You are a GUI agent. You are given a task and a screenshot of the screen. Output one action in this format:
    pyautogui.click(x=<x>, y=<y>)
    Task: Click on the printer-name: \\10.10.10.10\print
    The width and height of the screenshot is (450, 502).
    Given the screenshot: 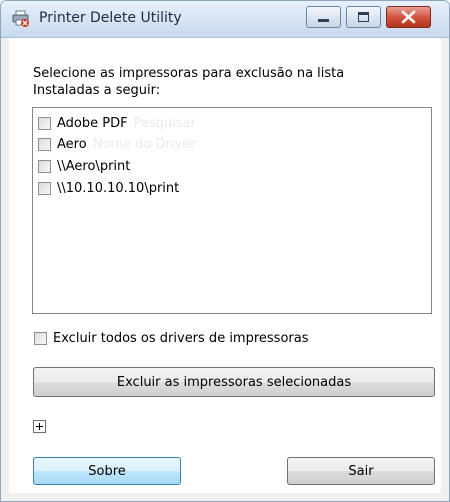 What is the action you would take?
    pyautogui.click(x=118, y=188)
    